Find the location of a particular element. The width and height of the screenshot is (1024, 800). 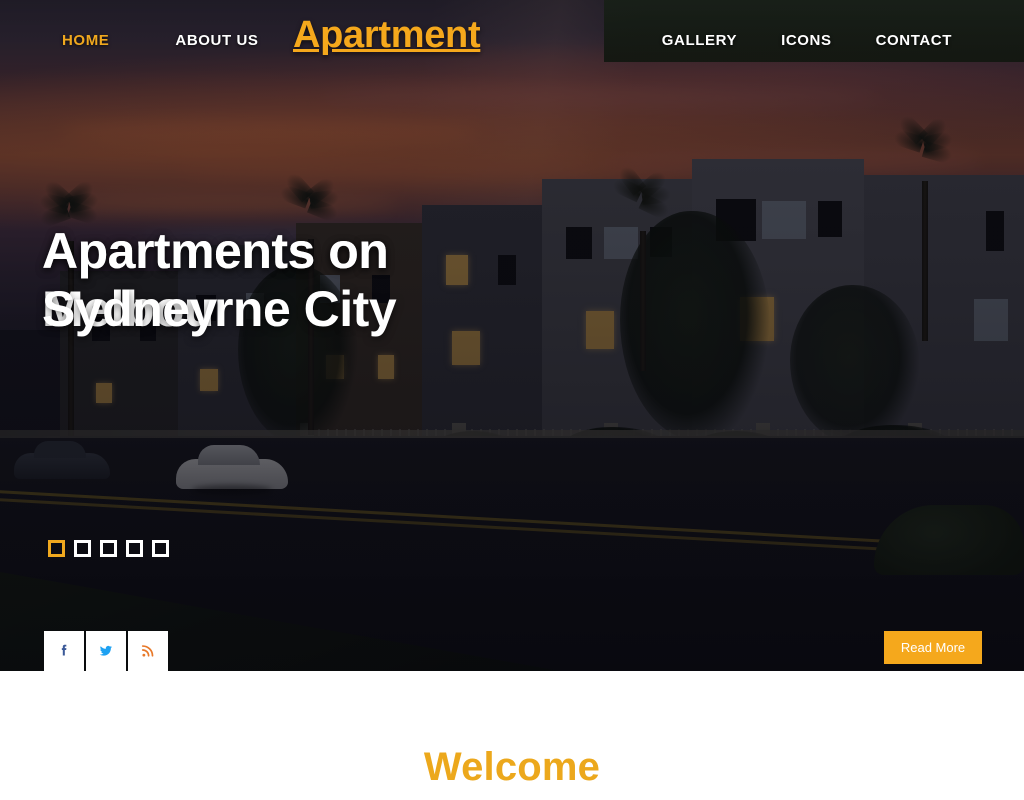

nav-left-group: HOME ABOUT US is located at coordinates (160, 40).